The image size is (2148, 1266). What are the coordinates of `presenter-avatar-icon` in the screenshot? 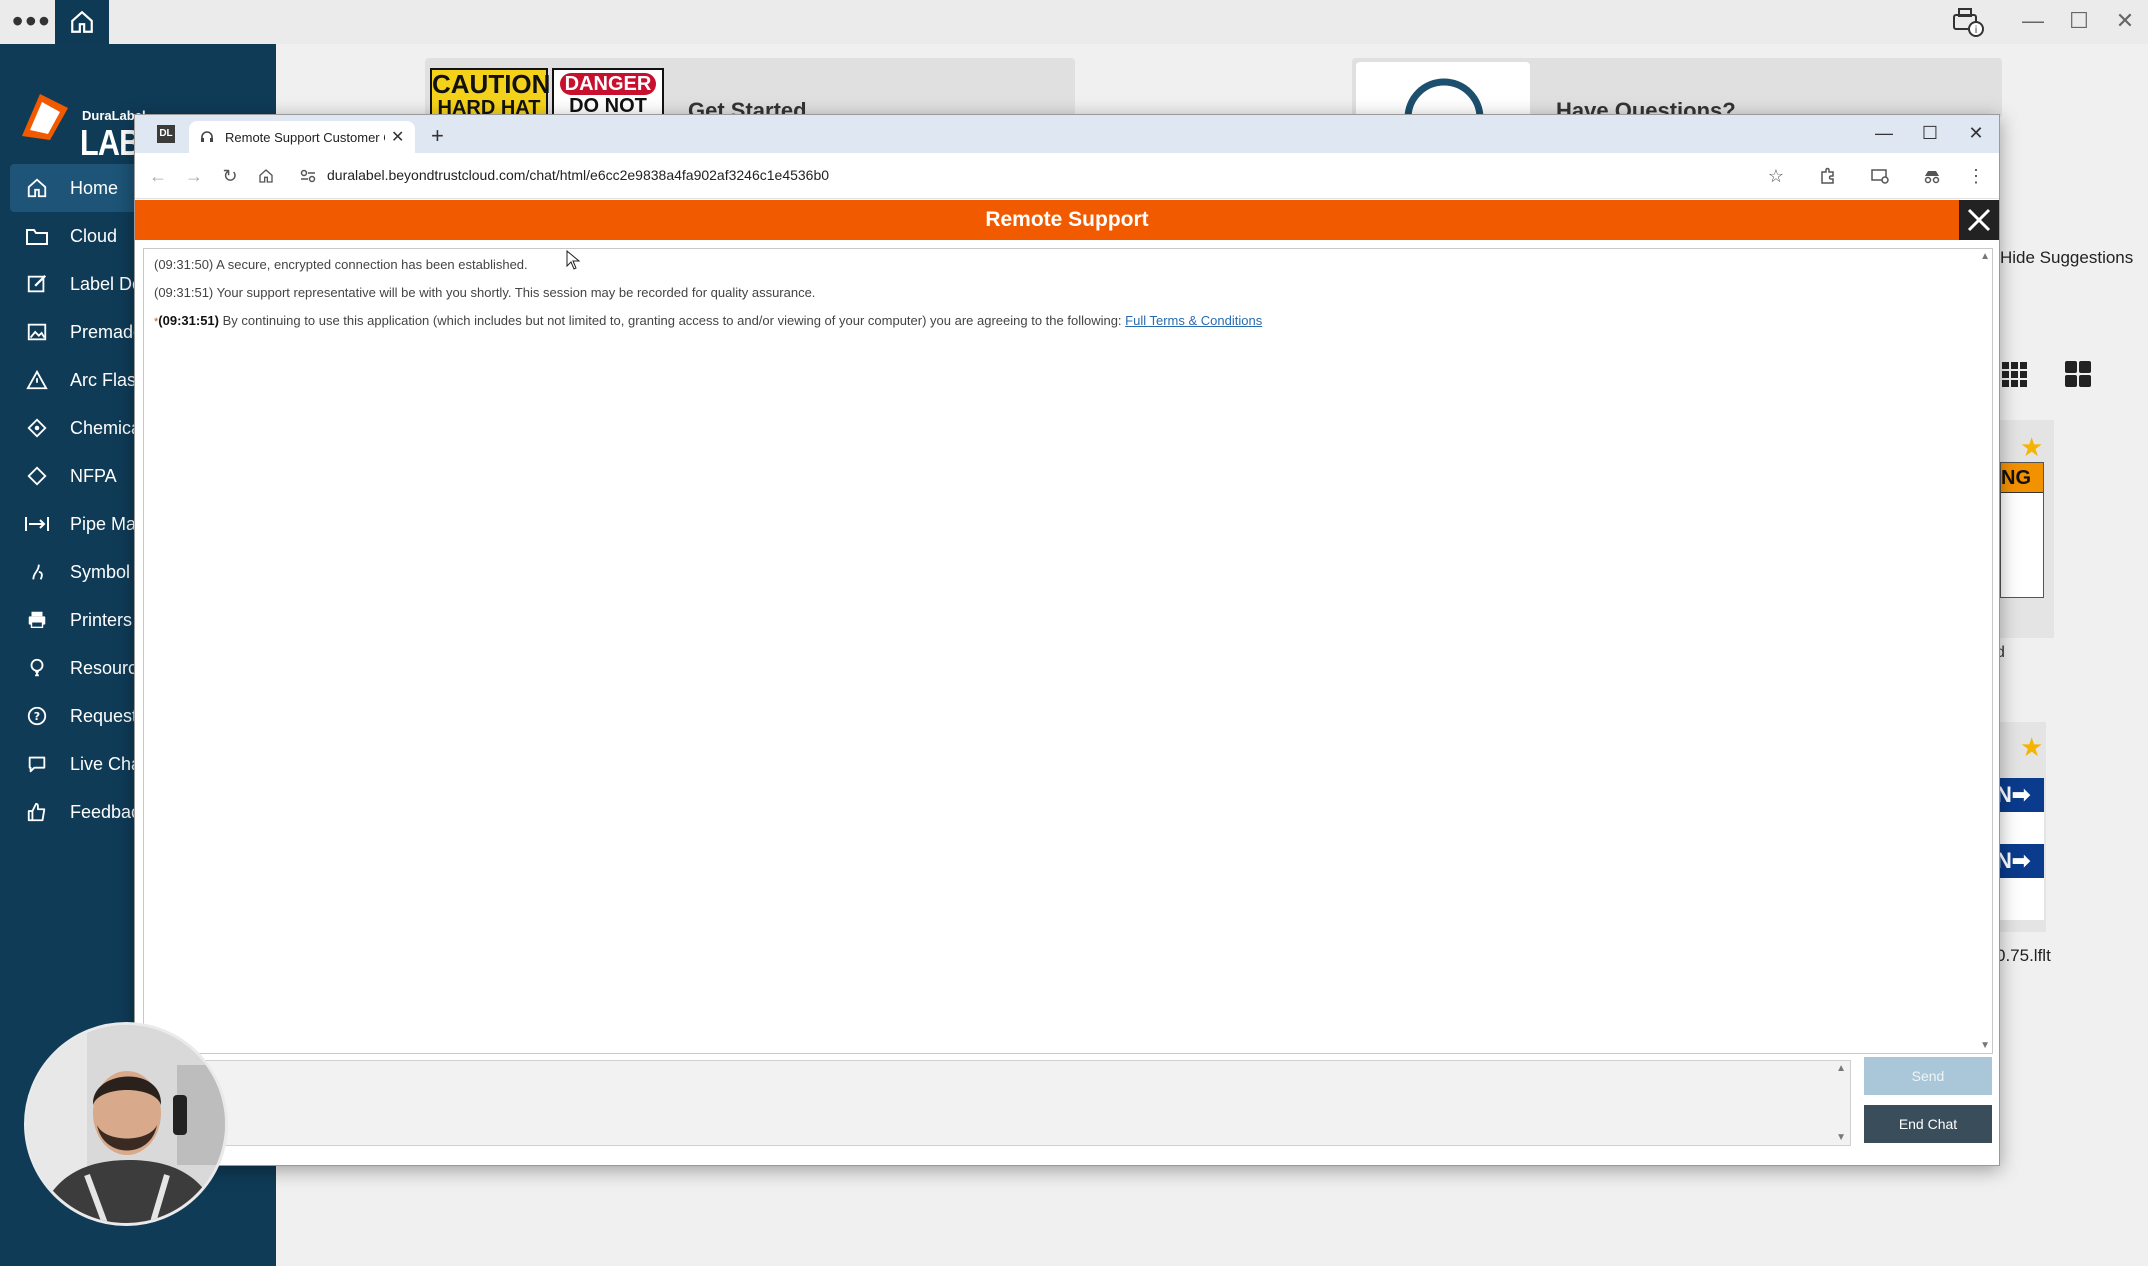 It's located at (126, 1124).